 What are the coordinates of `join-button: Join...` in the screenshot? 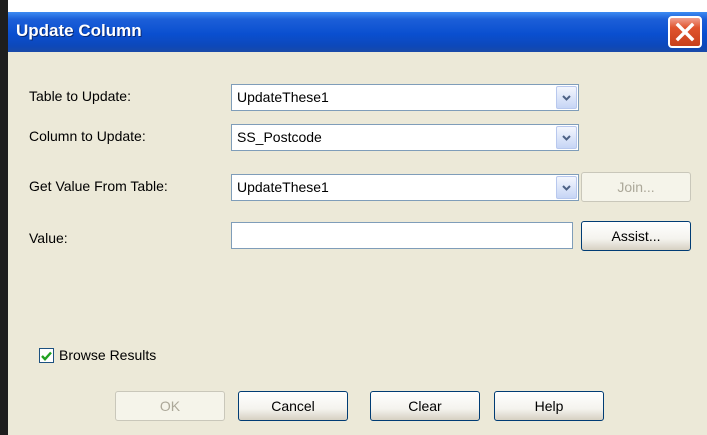 It's located at (636, 187).